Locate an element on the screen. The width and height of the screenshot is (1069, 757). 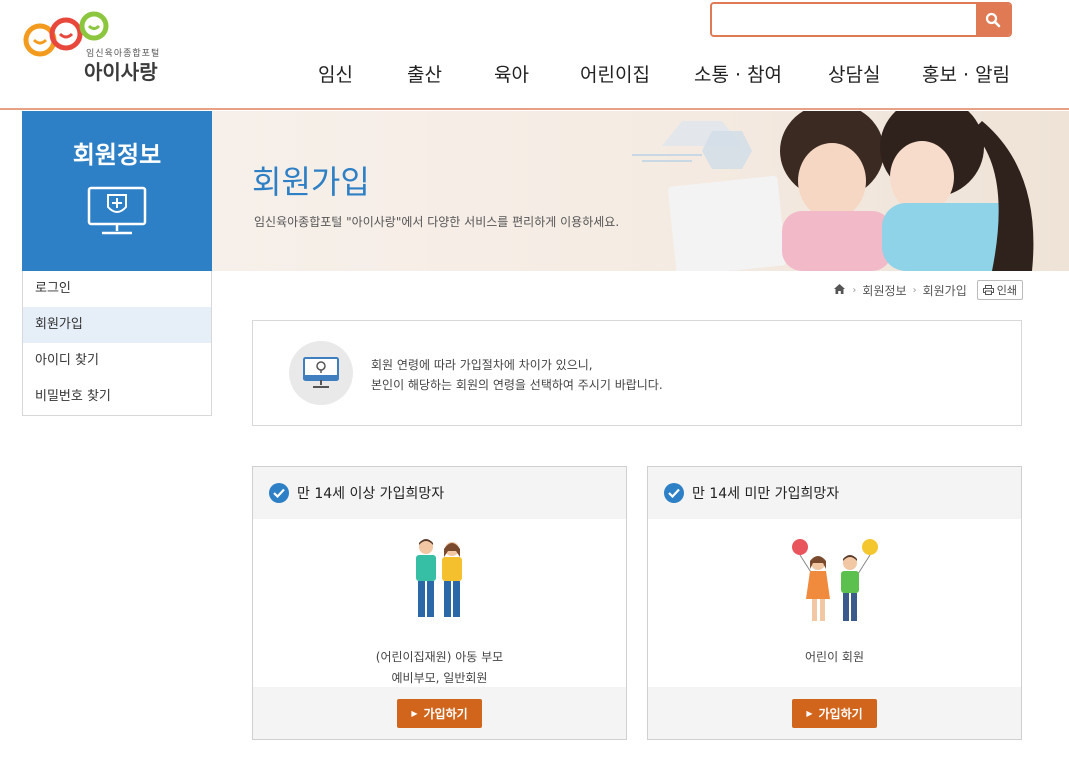
sidebar-menu: 로그인 회원가입 아이디 찾기 비밀번호 찾기 is located at coordinates (117, 343).